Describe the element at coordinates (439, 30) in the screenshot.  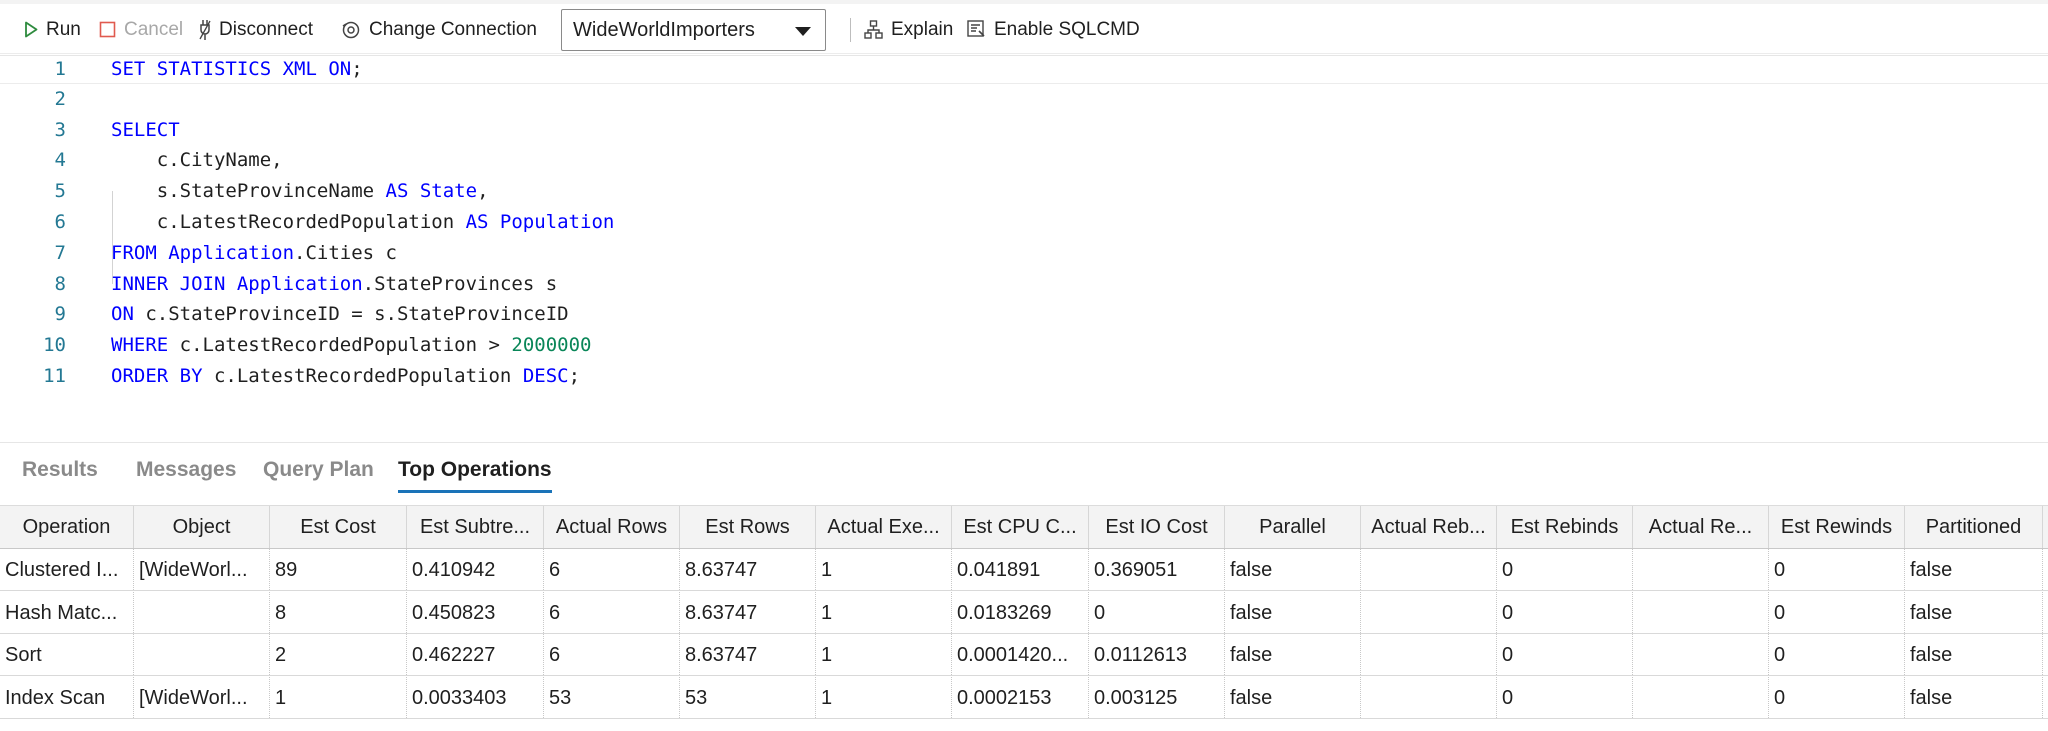
I see `change-connection-button: Change Connection` at that location.